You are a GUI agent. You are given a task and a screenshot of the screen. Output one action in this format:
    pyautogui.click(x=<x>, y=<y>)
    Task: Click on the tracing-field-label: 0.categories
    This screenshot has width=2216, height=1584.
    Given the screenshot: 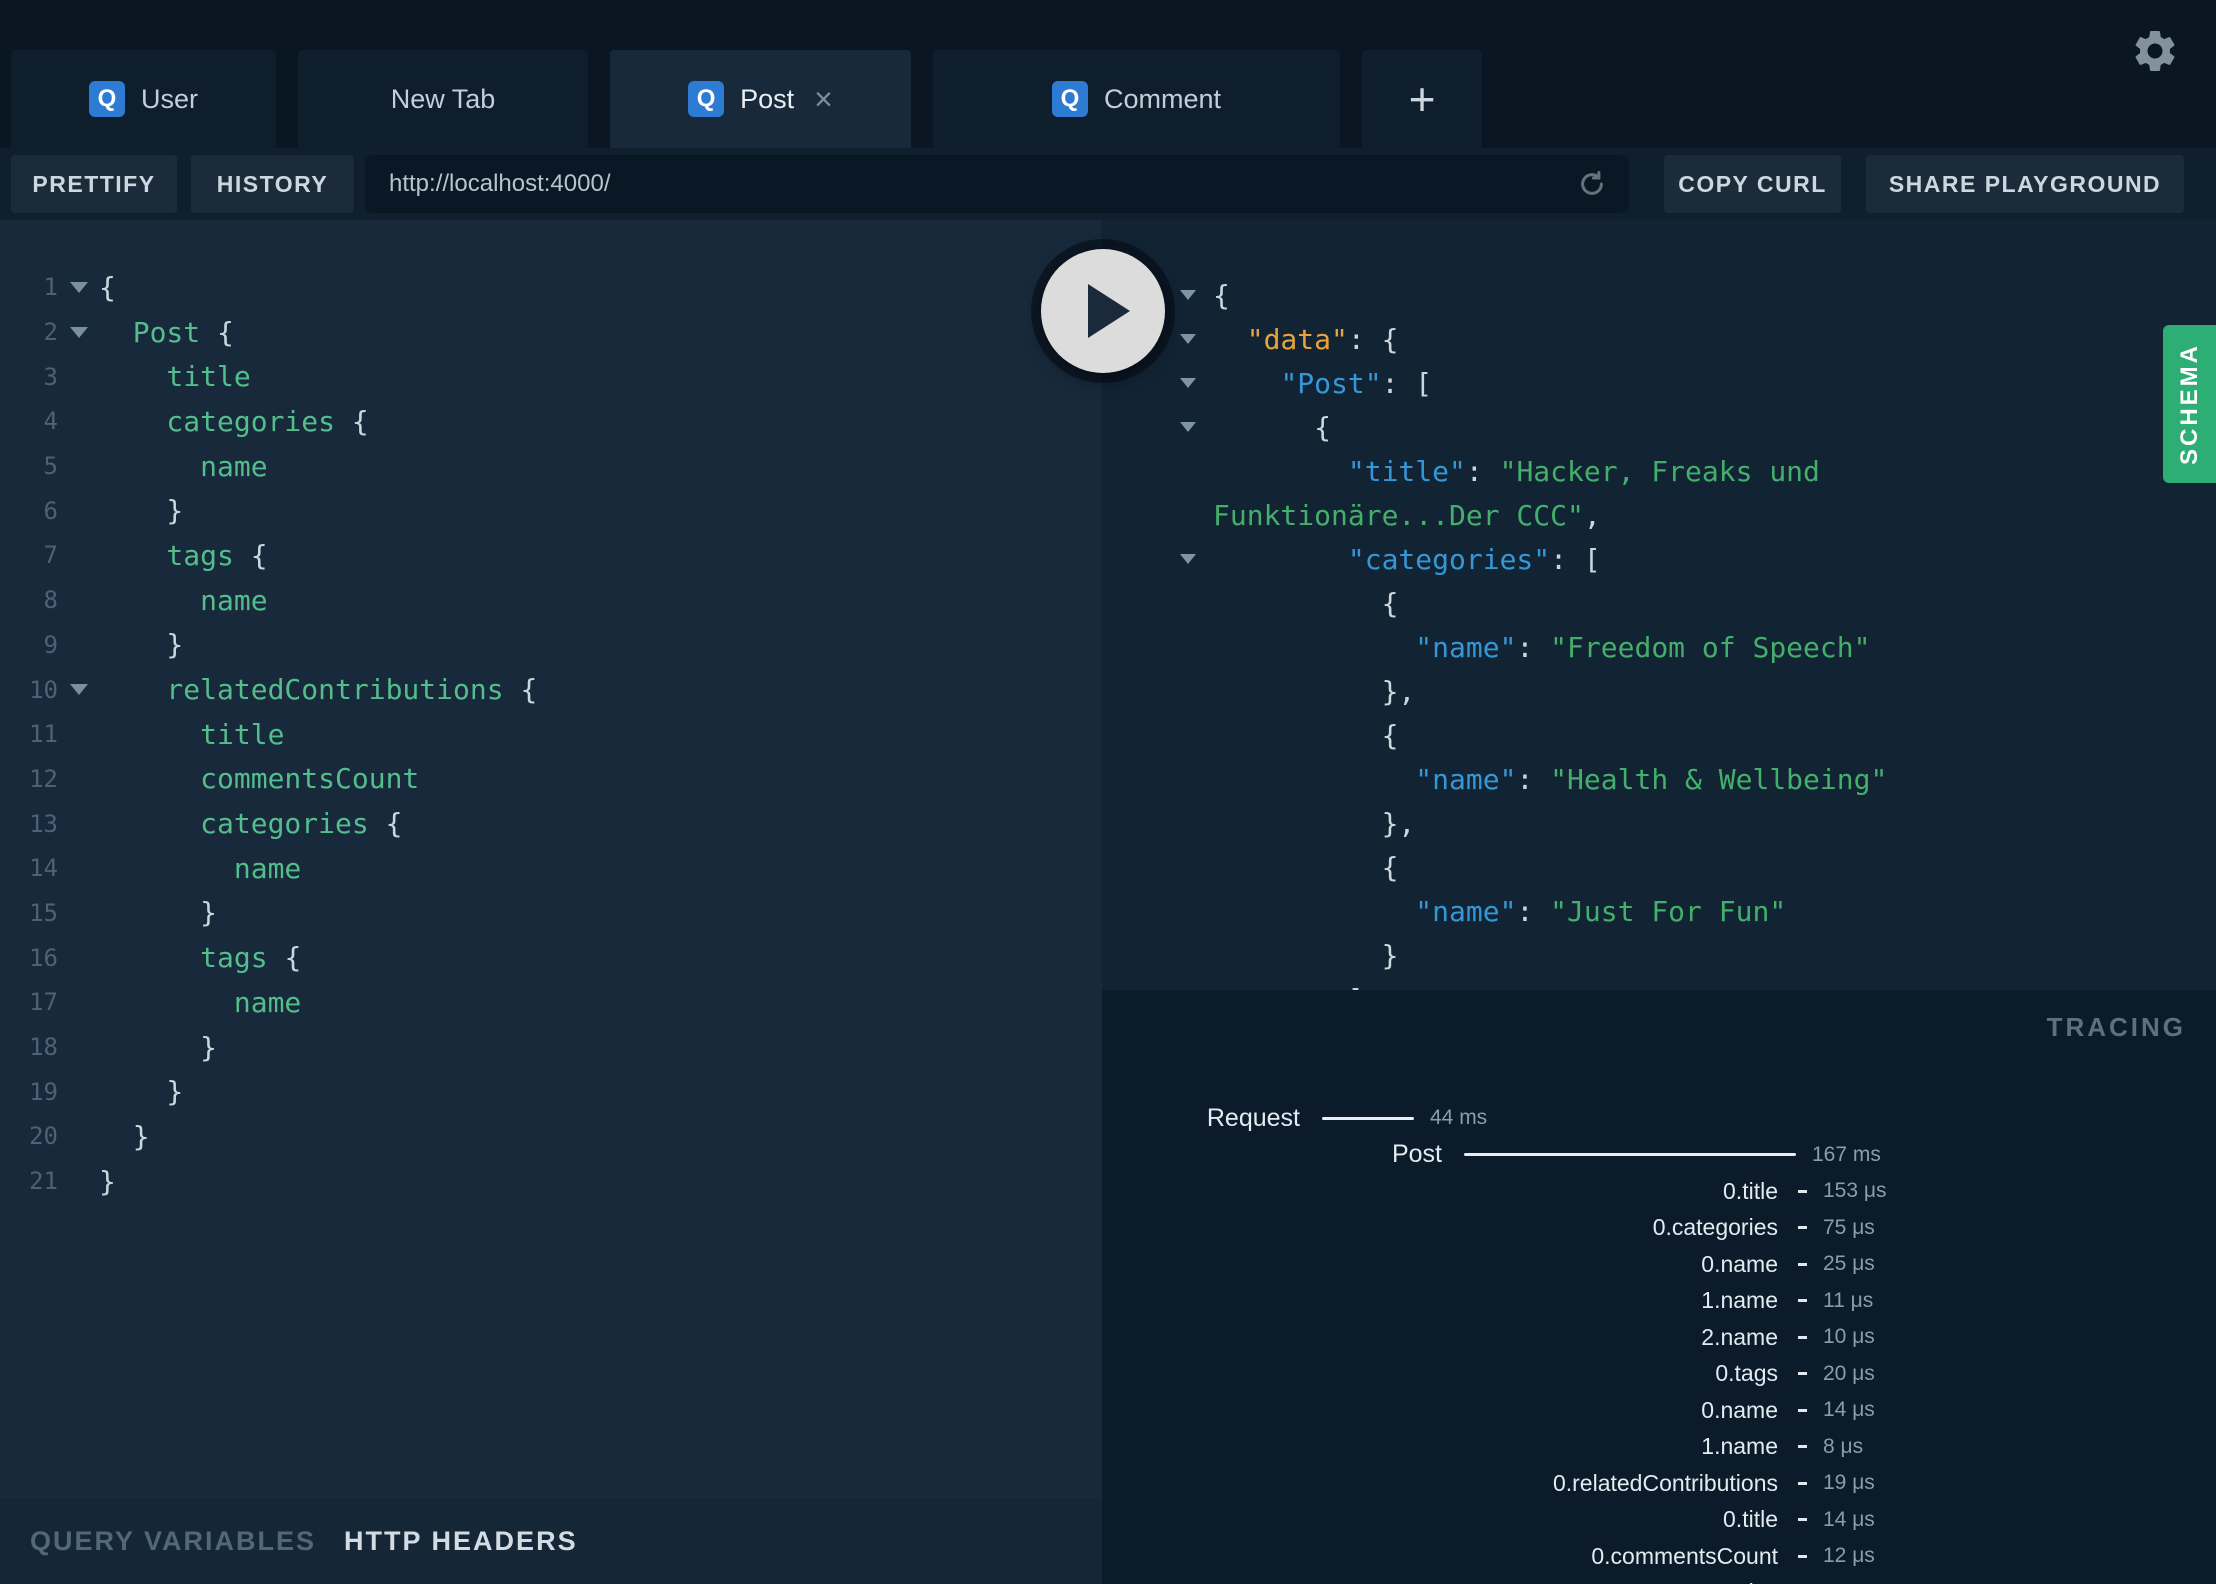 What is the action you would take?
    pyautogui.click(x=1440, y=1581)
    